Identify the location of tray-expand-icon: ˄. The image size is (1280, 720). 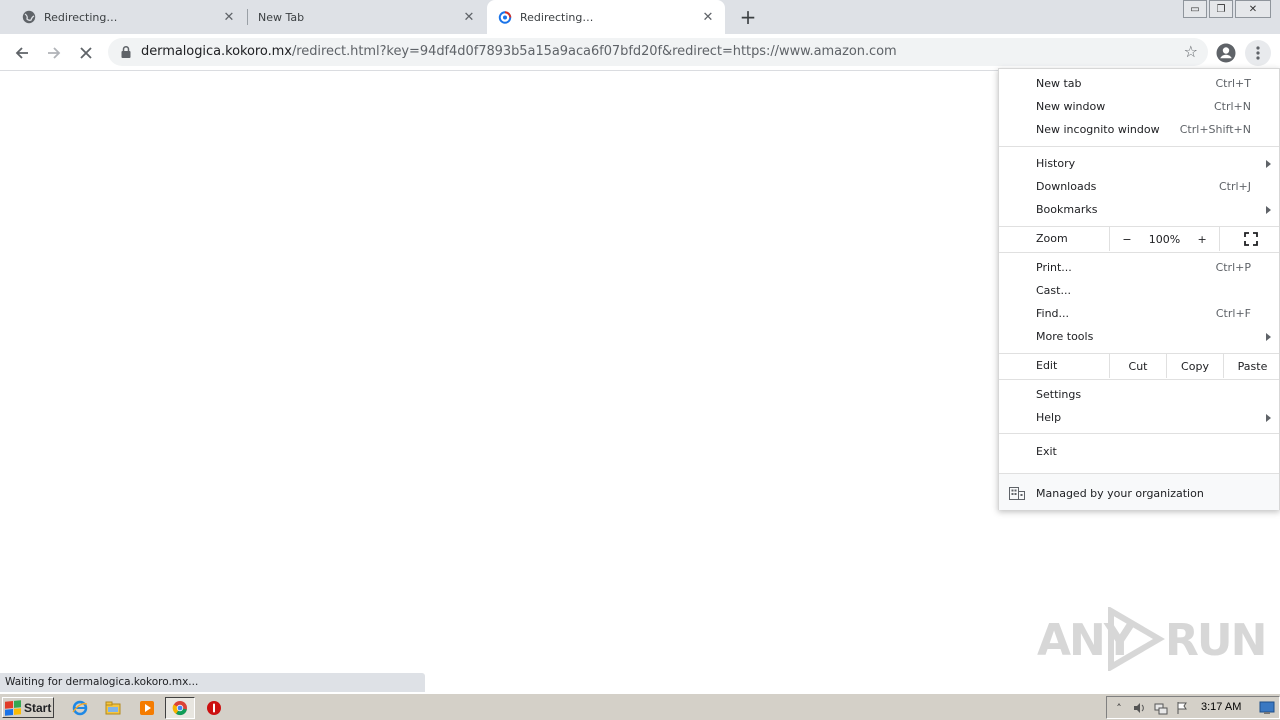
(1119, 708).